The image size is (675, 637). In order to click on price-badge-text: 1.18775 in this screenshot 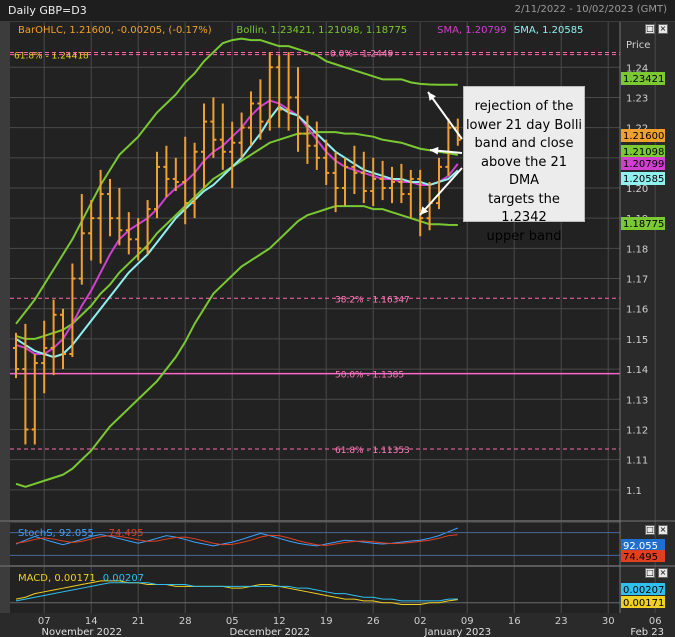, I will do `click(643, 224)`.